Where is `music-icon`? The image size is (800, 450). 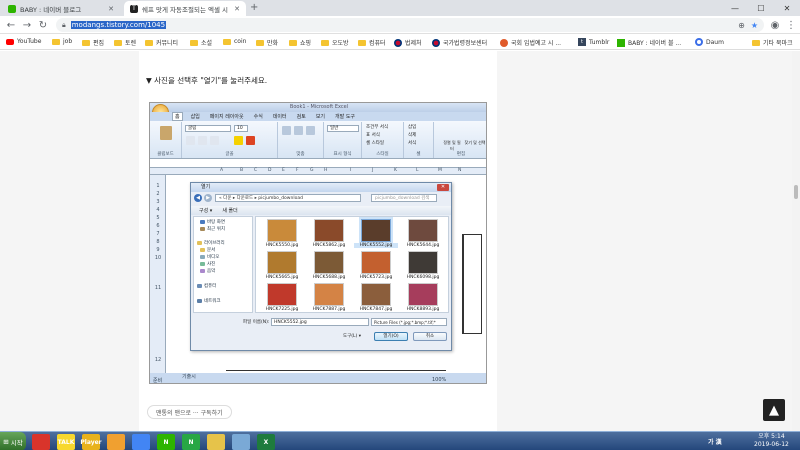 music-icon is located at coordinates (202, 271).